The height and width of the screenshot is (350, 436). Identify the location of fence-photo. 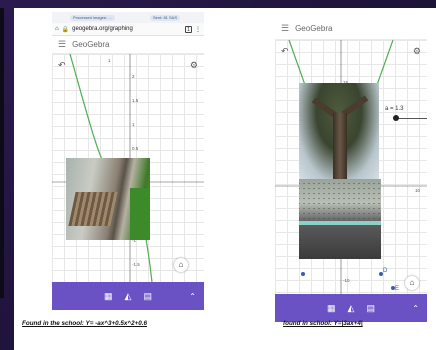
(340, 219).